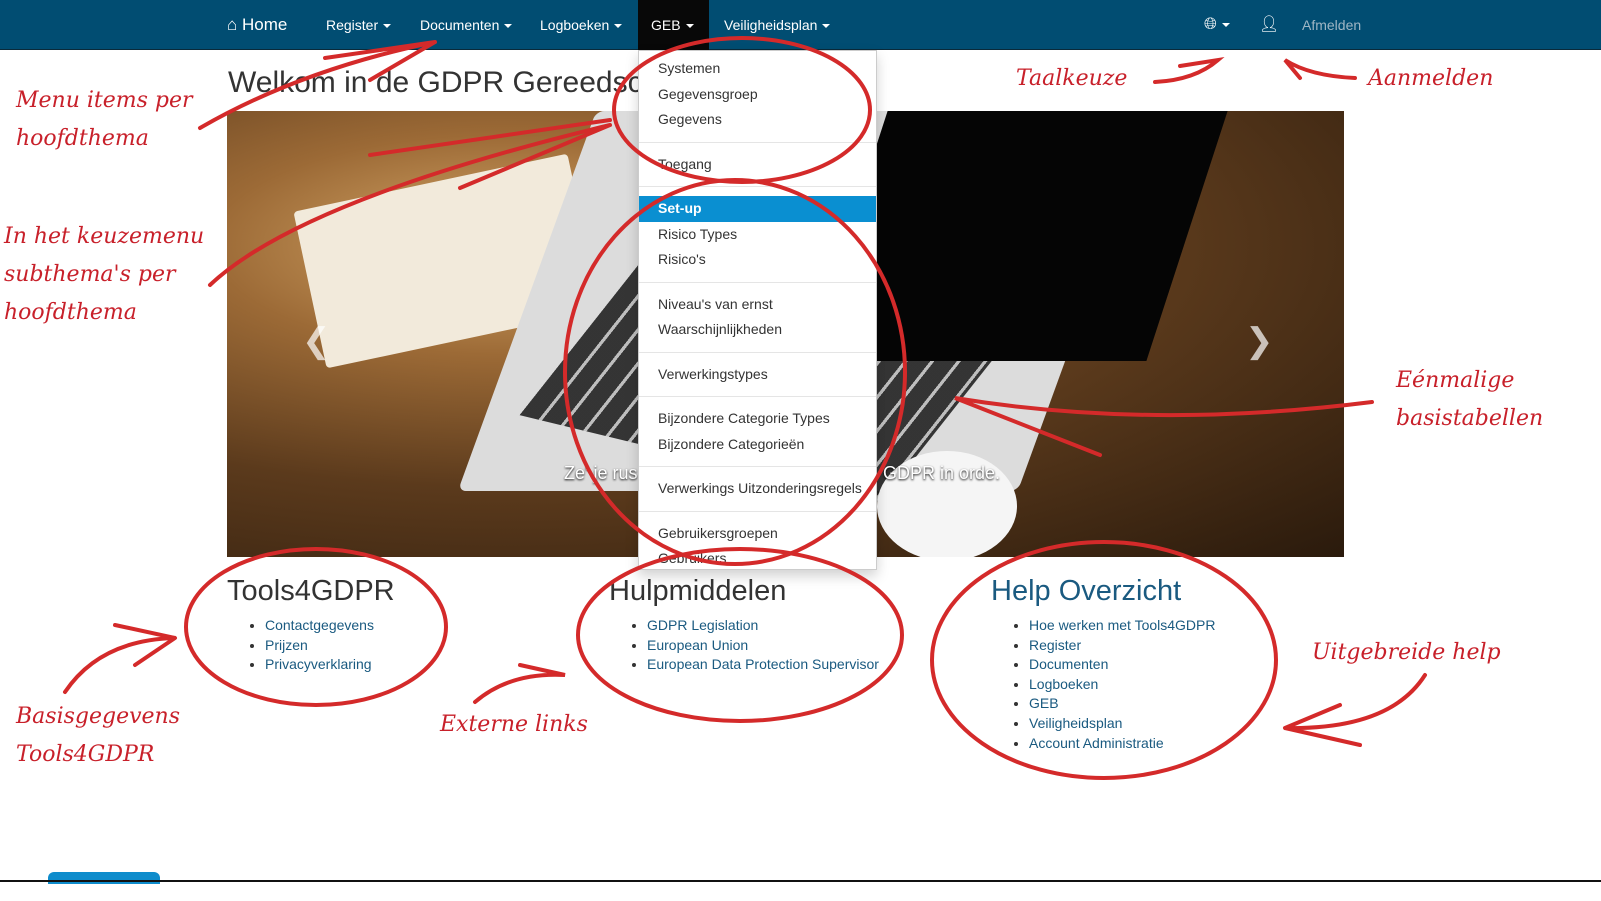  Describe the element at coordinates (666, 25) in the screenshot. I see `nav-label: GEB` at that location.